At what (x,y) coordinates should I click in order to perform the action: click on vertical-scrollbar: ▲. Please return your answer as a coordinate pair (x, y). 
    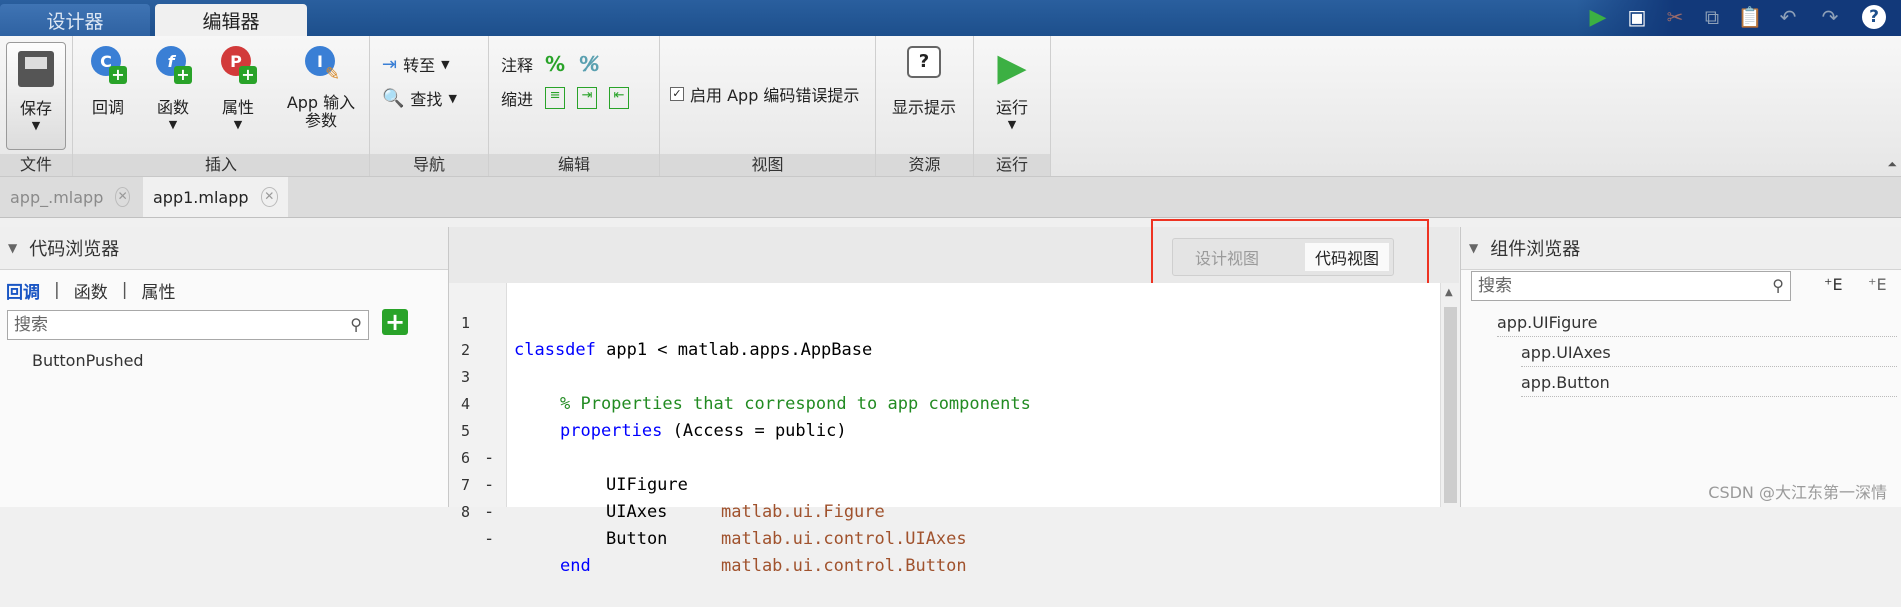
    Looking at the image, I should click on (1450, 395).